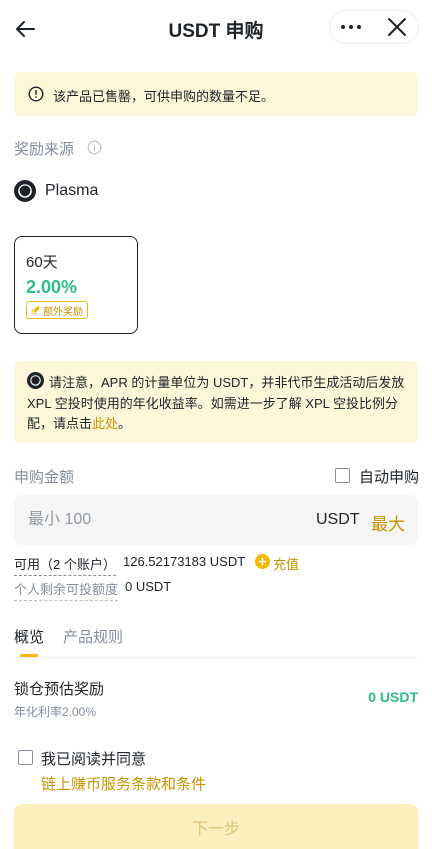 This screenshot has width=432, height=849. Describe the element at coordinates (342, 475) in the screenshot. I see `auto-subscribe-checkbox` at that location.